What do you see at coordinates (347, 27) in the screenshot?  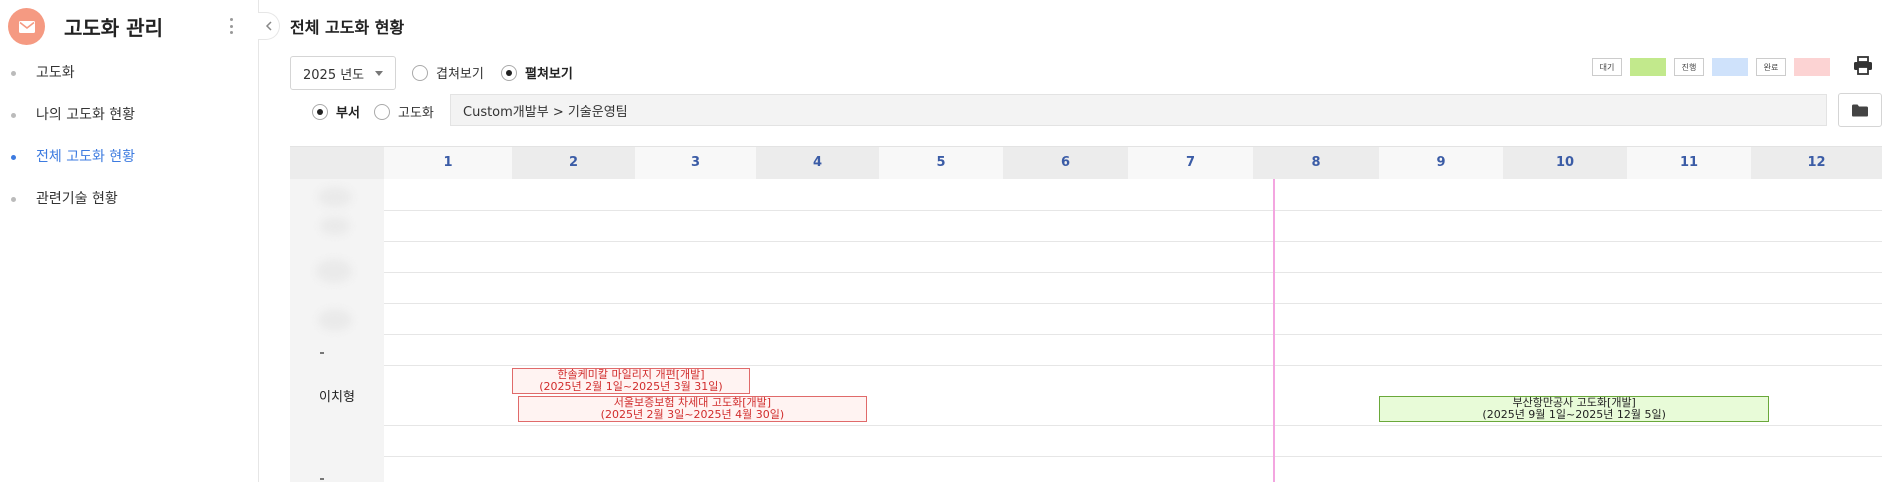 I see `page-title: 전체 고도화 현황` at bounding box center [347, 27].